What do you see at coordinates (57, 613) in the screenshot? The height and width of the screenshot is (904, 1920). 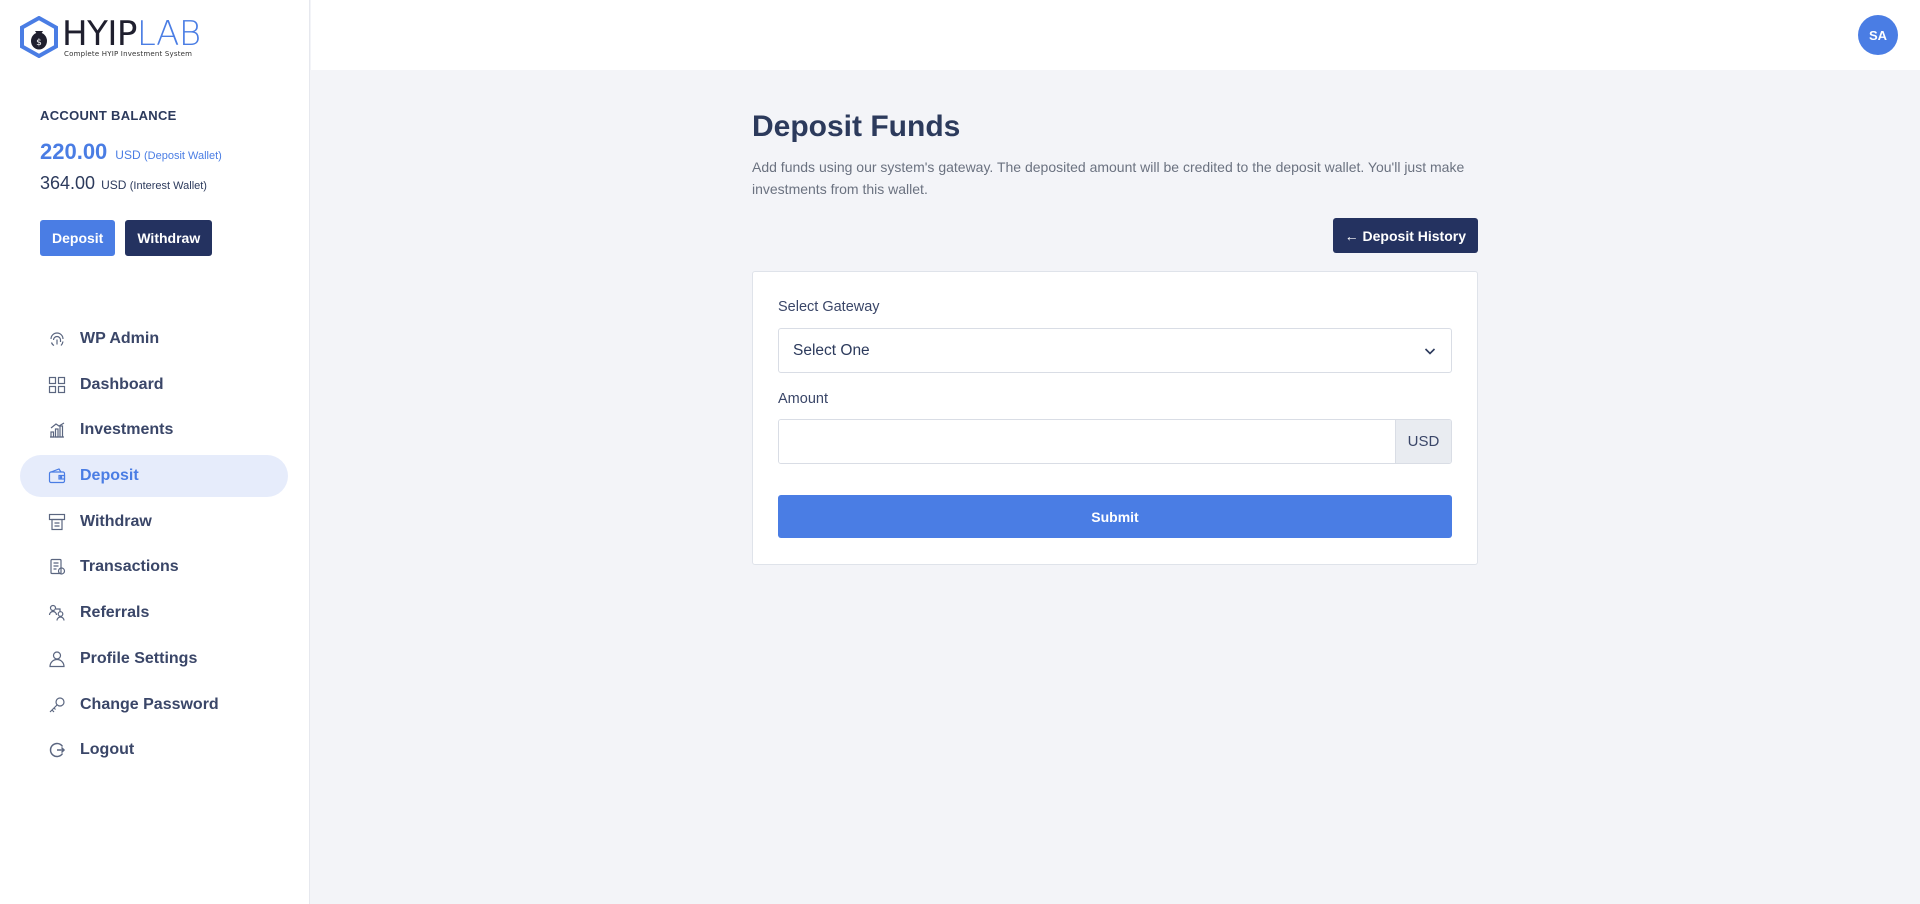 I see `referrals-icon` at bounding box center [57, 613].